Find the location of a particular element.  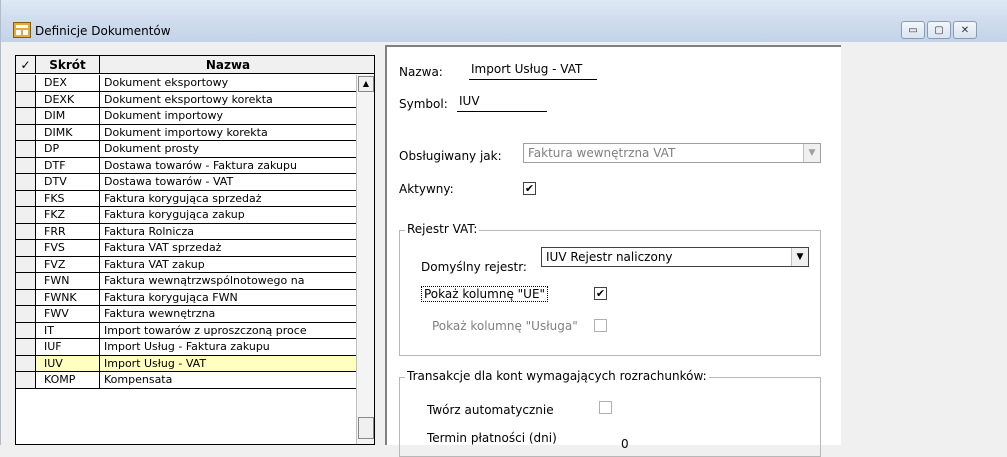

symbol-label: Symbol: is located at coordinates (423, 104).